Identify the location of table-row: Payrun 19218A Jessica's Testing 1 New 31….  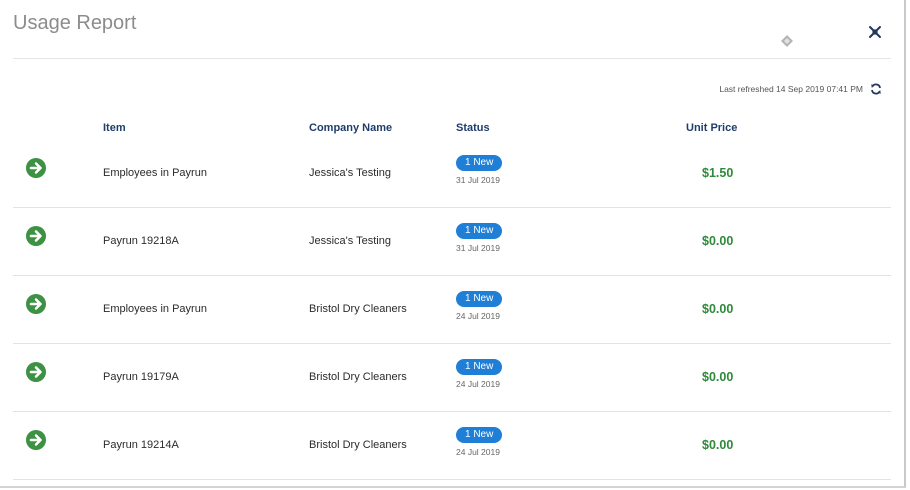
(452, 242).